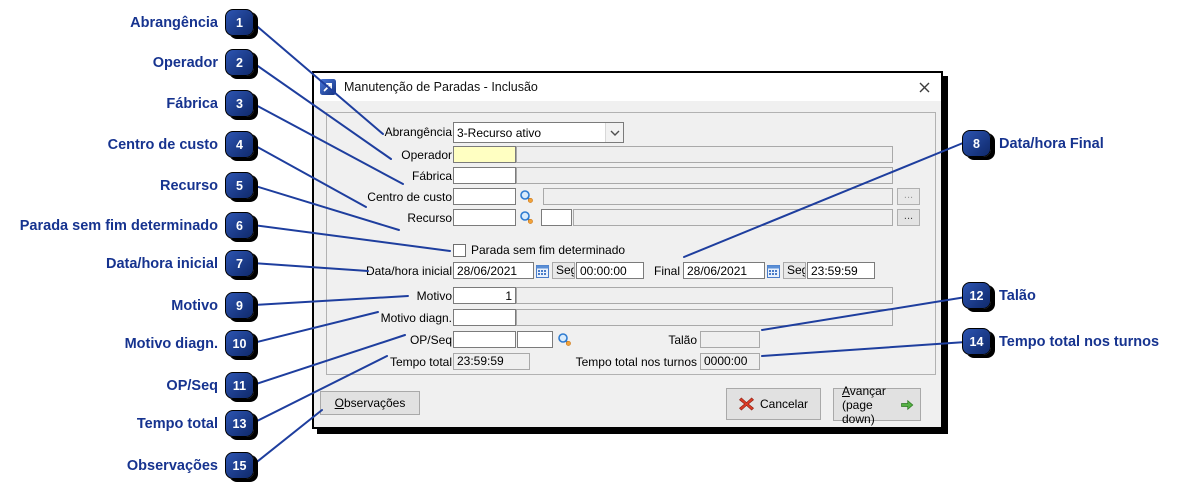 This screenshot has height=493, width=1184. What do you see at coordinates (491, 361) in the screenshot?
I see `tempo-total-field: 23:59:59` at bounding box center [491, 361].